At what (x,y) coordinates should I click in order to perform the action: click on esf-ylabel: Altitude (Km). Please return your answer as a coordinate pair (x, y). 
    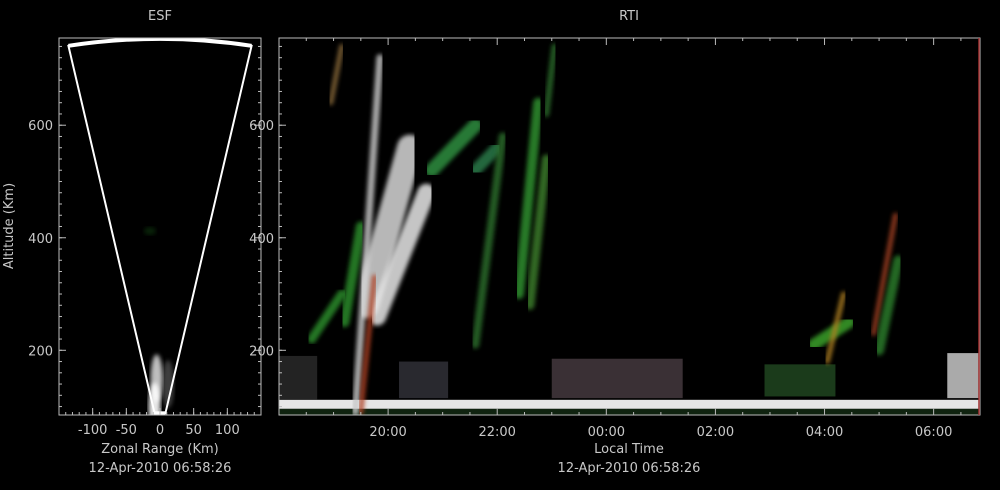
    Looking at the image, I should click on (9, 226).